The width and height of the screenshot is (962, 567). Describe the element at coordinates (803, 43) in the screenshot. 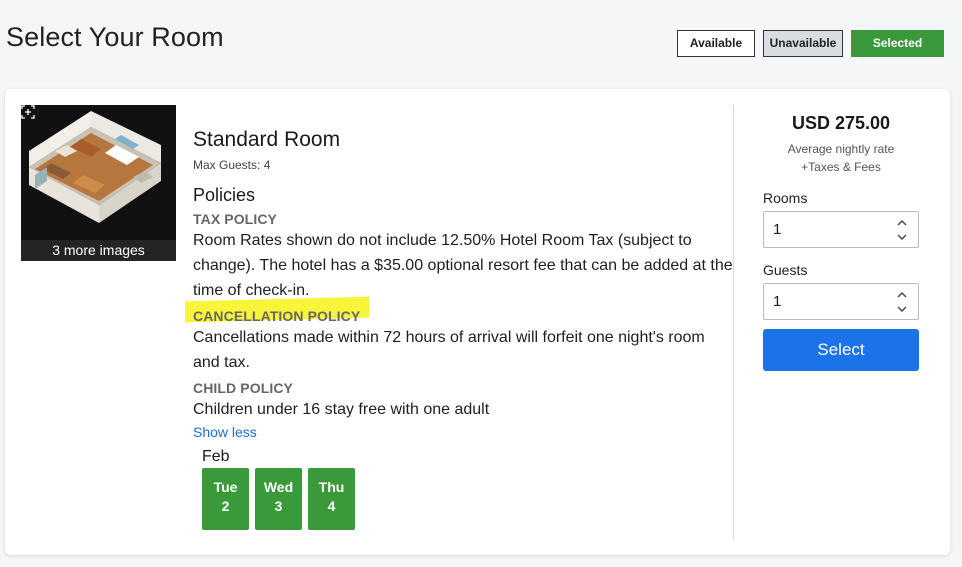

I see `legend-unavailable: Unavailable` at that location.